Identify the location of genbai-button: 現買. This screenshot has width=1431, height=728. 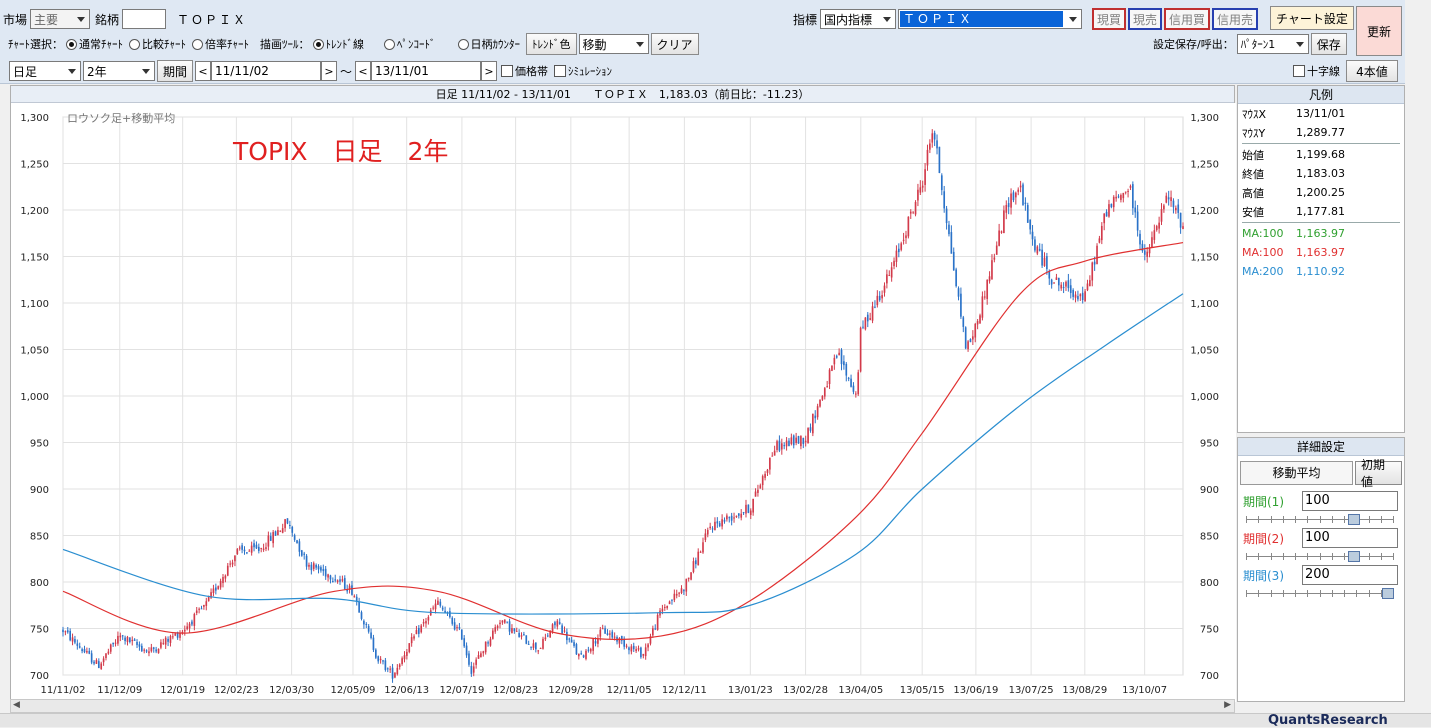
(1109, 19).